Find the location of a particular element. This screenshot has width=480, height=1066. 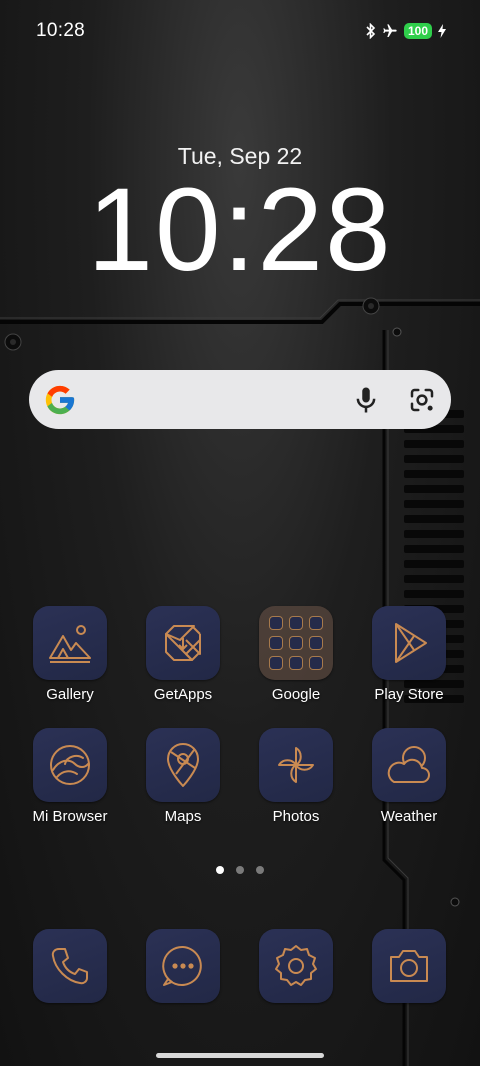

status-time: 10:28 is located at coordinates (61, 30).